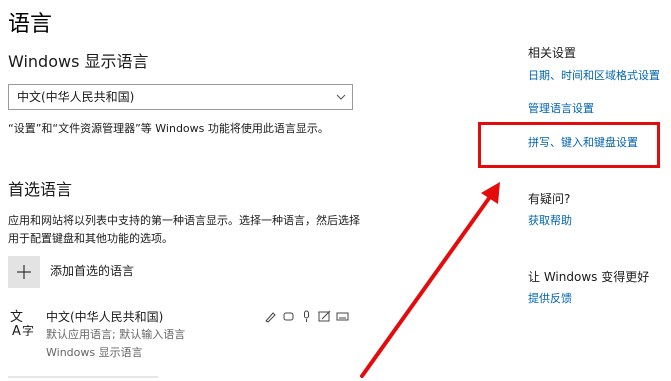 The image size is (671, 381). What do you see at coordinates (94, 352) in the screenshot?
I see `language-display-note: Windows 显示语言` at bounding box center [94, 352].